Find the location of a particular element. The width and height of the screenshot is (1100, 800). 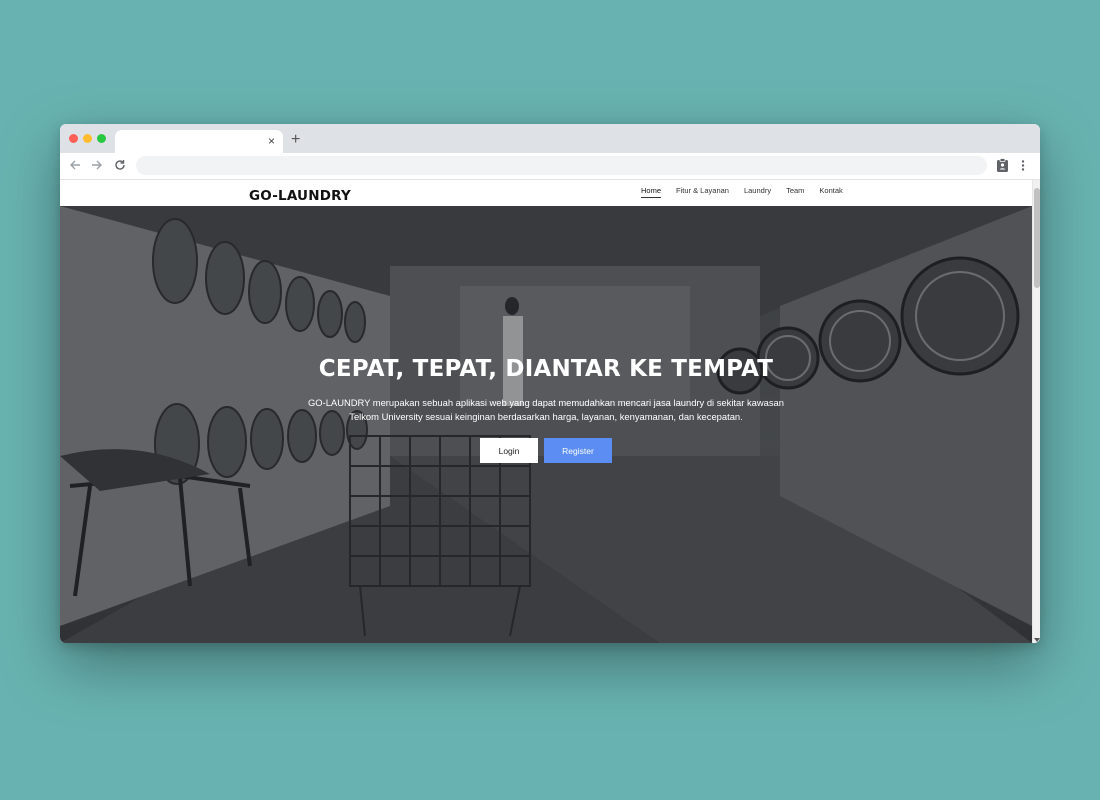

browser-menu-icon is located at coordinates (1023, 165).